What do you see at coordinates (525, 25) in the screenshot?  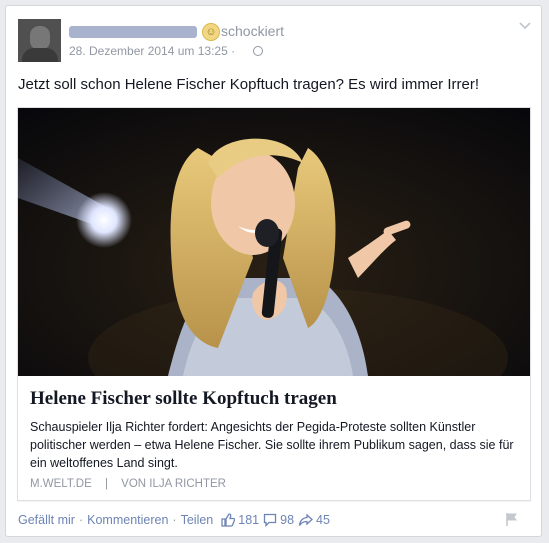 I see `chevron-down-icon` at bounding box center [525, 25].